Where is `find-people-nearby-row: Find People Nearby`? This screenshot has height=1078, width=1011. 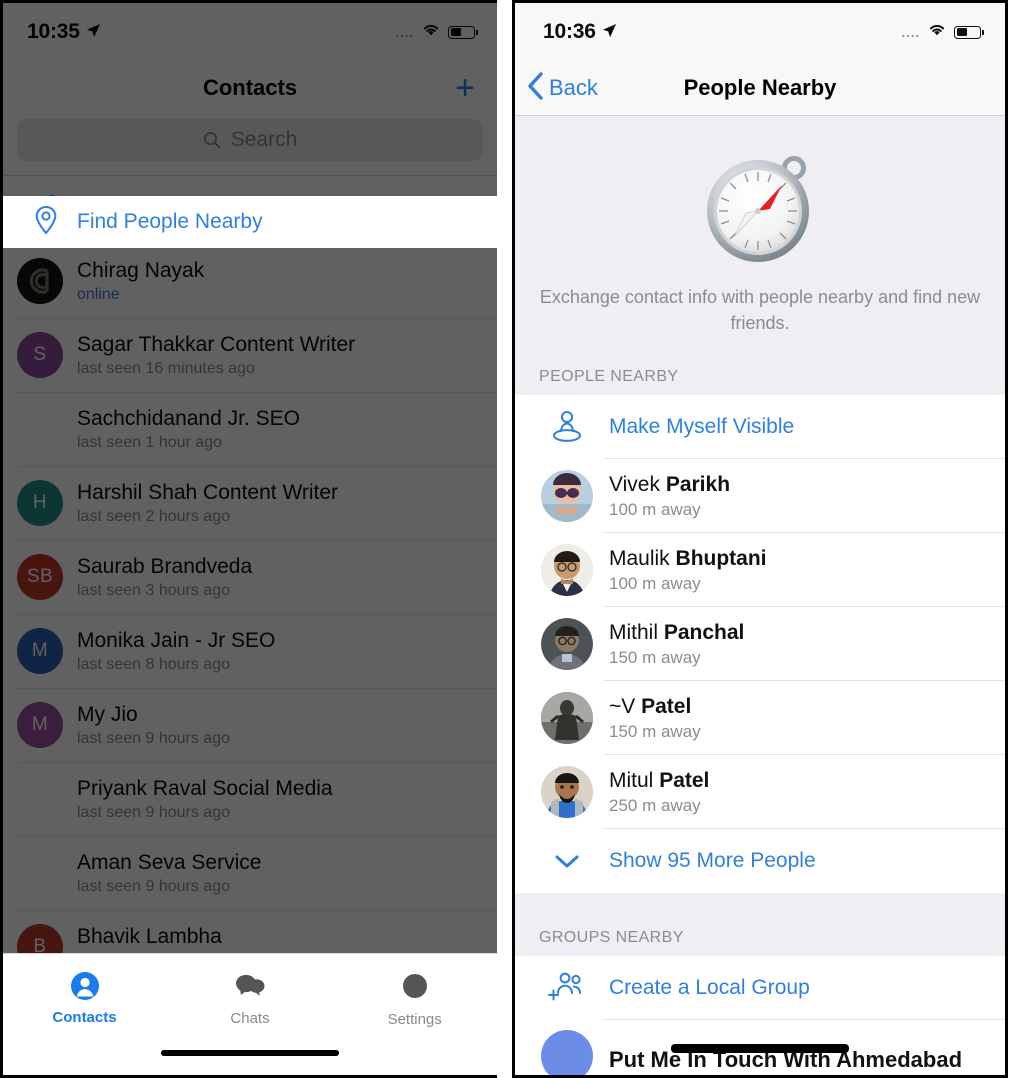
find-people-nearby-row: Find People Nearby is located at coordinates (250, 222).